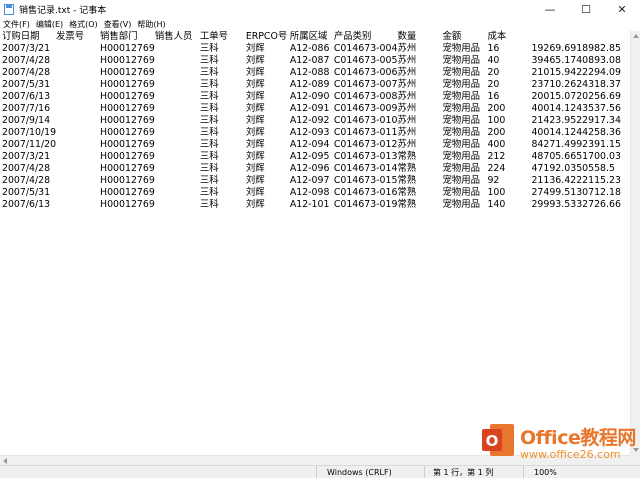 The width and height of the screenshot is (640, 478). Describe the element at coordinates (496, 204) in the screenshot. I see `table-cell: 140` at that location.